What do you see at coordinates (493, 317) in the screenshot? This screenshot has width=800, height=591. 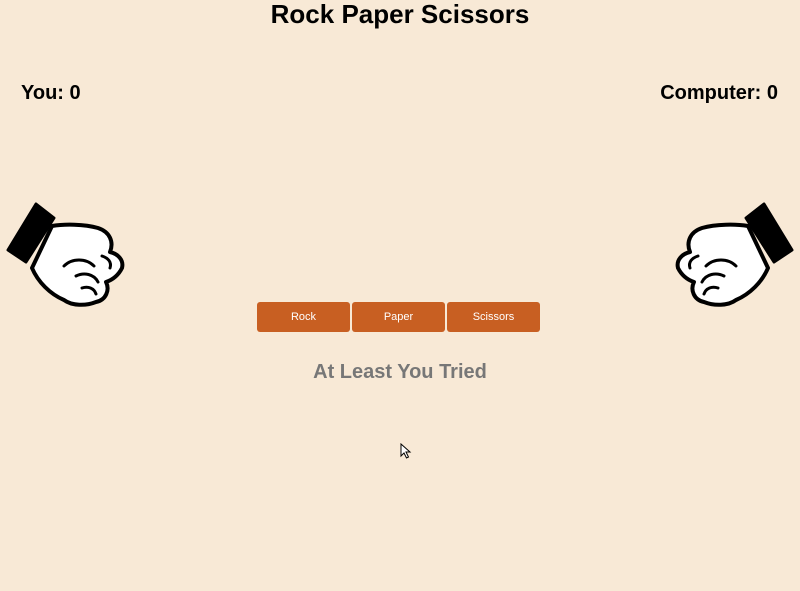 I see `scissors-button: Scissors` at bounding box center [493, 317].